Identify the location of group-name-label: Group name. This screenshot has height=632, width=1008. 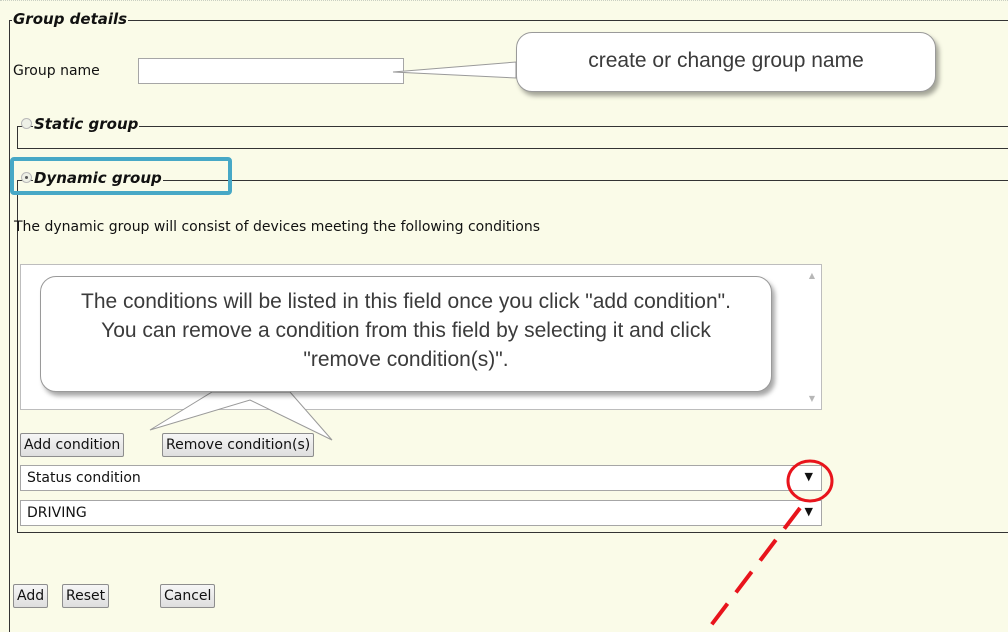
(56, 71).